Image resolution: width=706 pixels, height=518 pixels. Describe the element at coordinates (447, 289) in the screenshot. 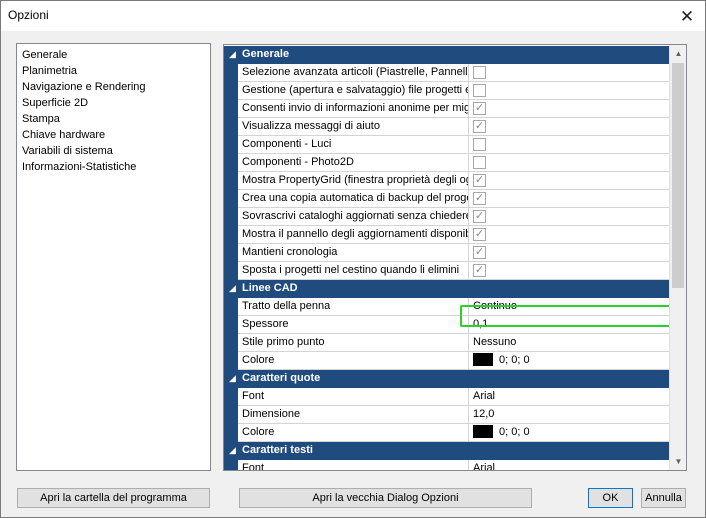

I see `category-linee-cad: ◢ Linee CAD` at that location.